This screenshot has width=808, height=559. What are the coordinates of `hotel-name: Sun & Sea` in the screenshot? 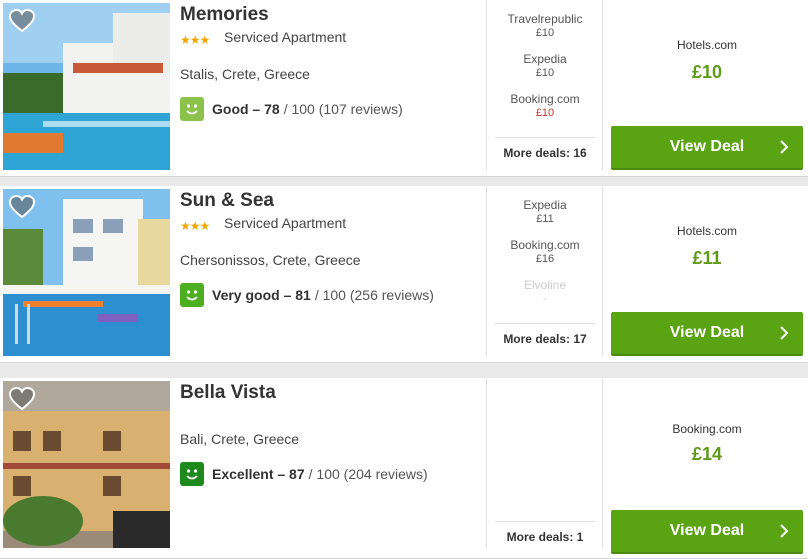 It's located at (227, 201).